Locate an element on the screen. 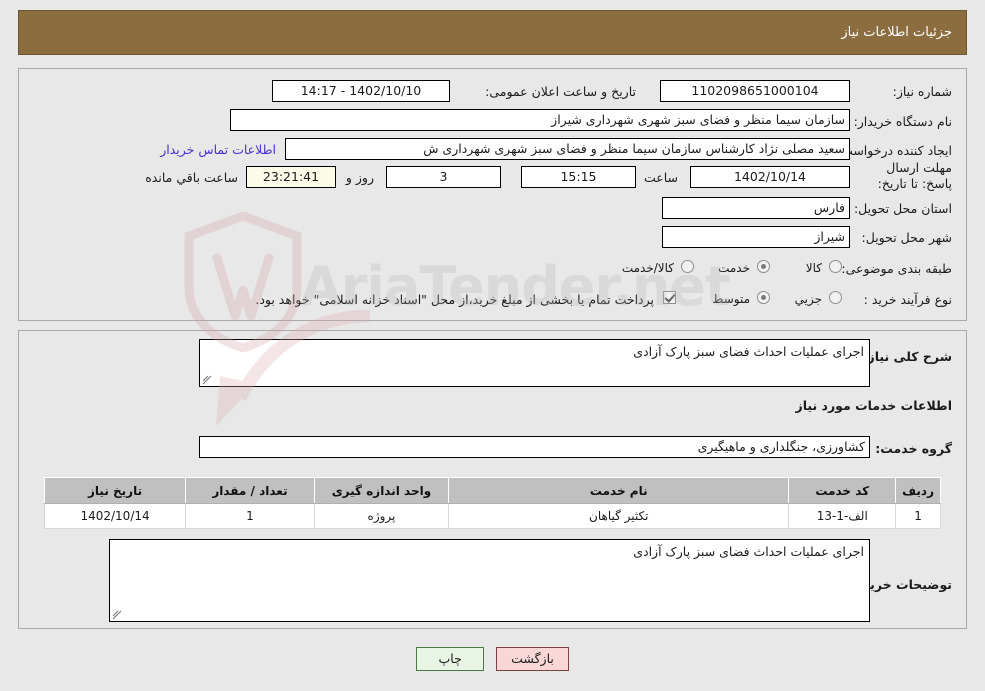 This screenshot has height=691, width=985. summary-textarea: اجرای عملیات احداث فضای سبز پارک آزادی is located at coordinates (534, 363).